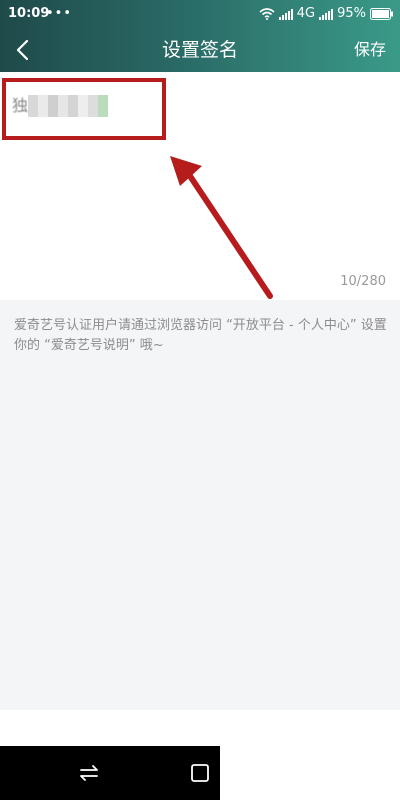 The image size is (400, 800). I want to click on status-right: 4G 95%, so click(326, 14).